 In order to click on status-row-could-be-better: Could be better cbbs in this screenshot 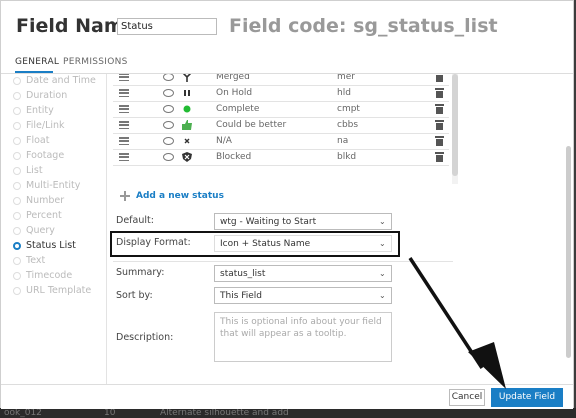, I will do `click(281, 126)`.